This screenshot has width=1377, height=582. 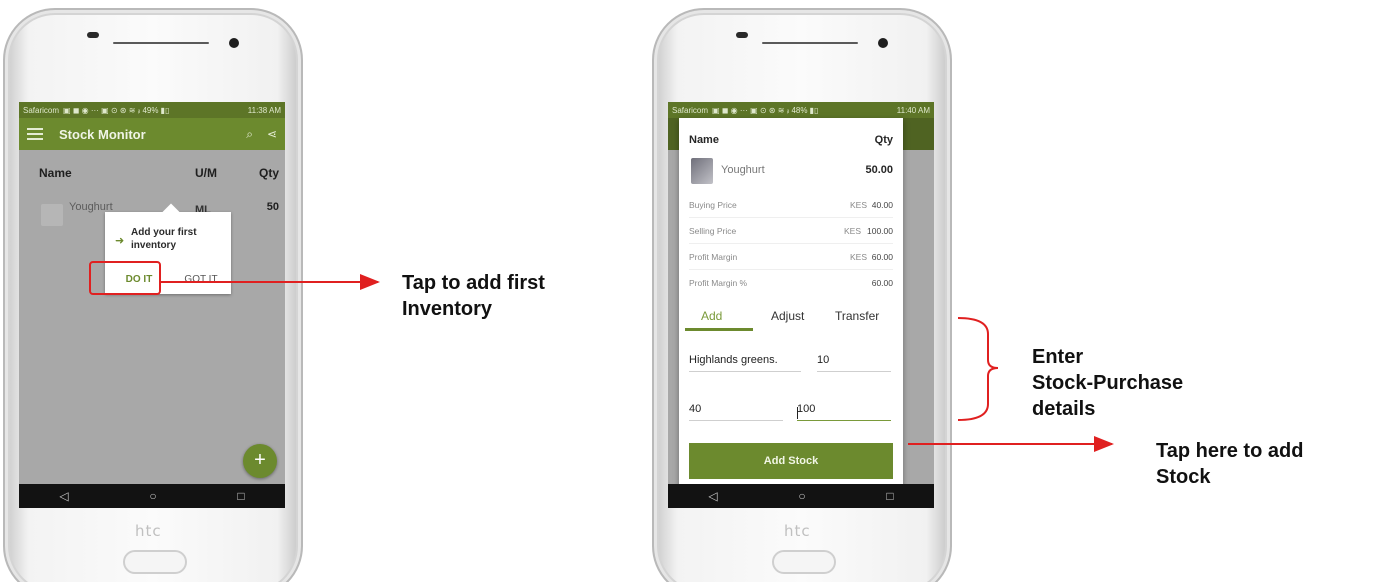 What do you see at coordinates (1058, 357) in the screenshot?
I see `annotation-line: Enter` at bounding box center [1058, 357].